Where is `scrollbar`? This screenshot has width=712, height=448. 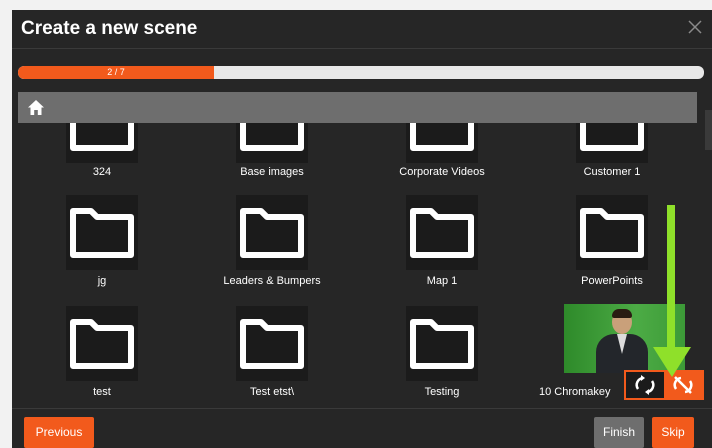 scrollbar is located at coordinates (708, 130).